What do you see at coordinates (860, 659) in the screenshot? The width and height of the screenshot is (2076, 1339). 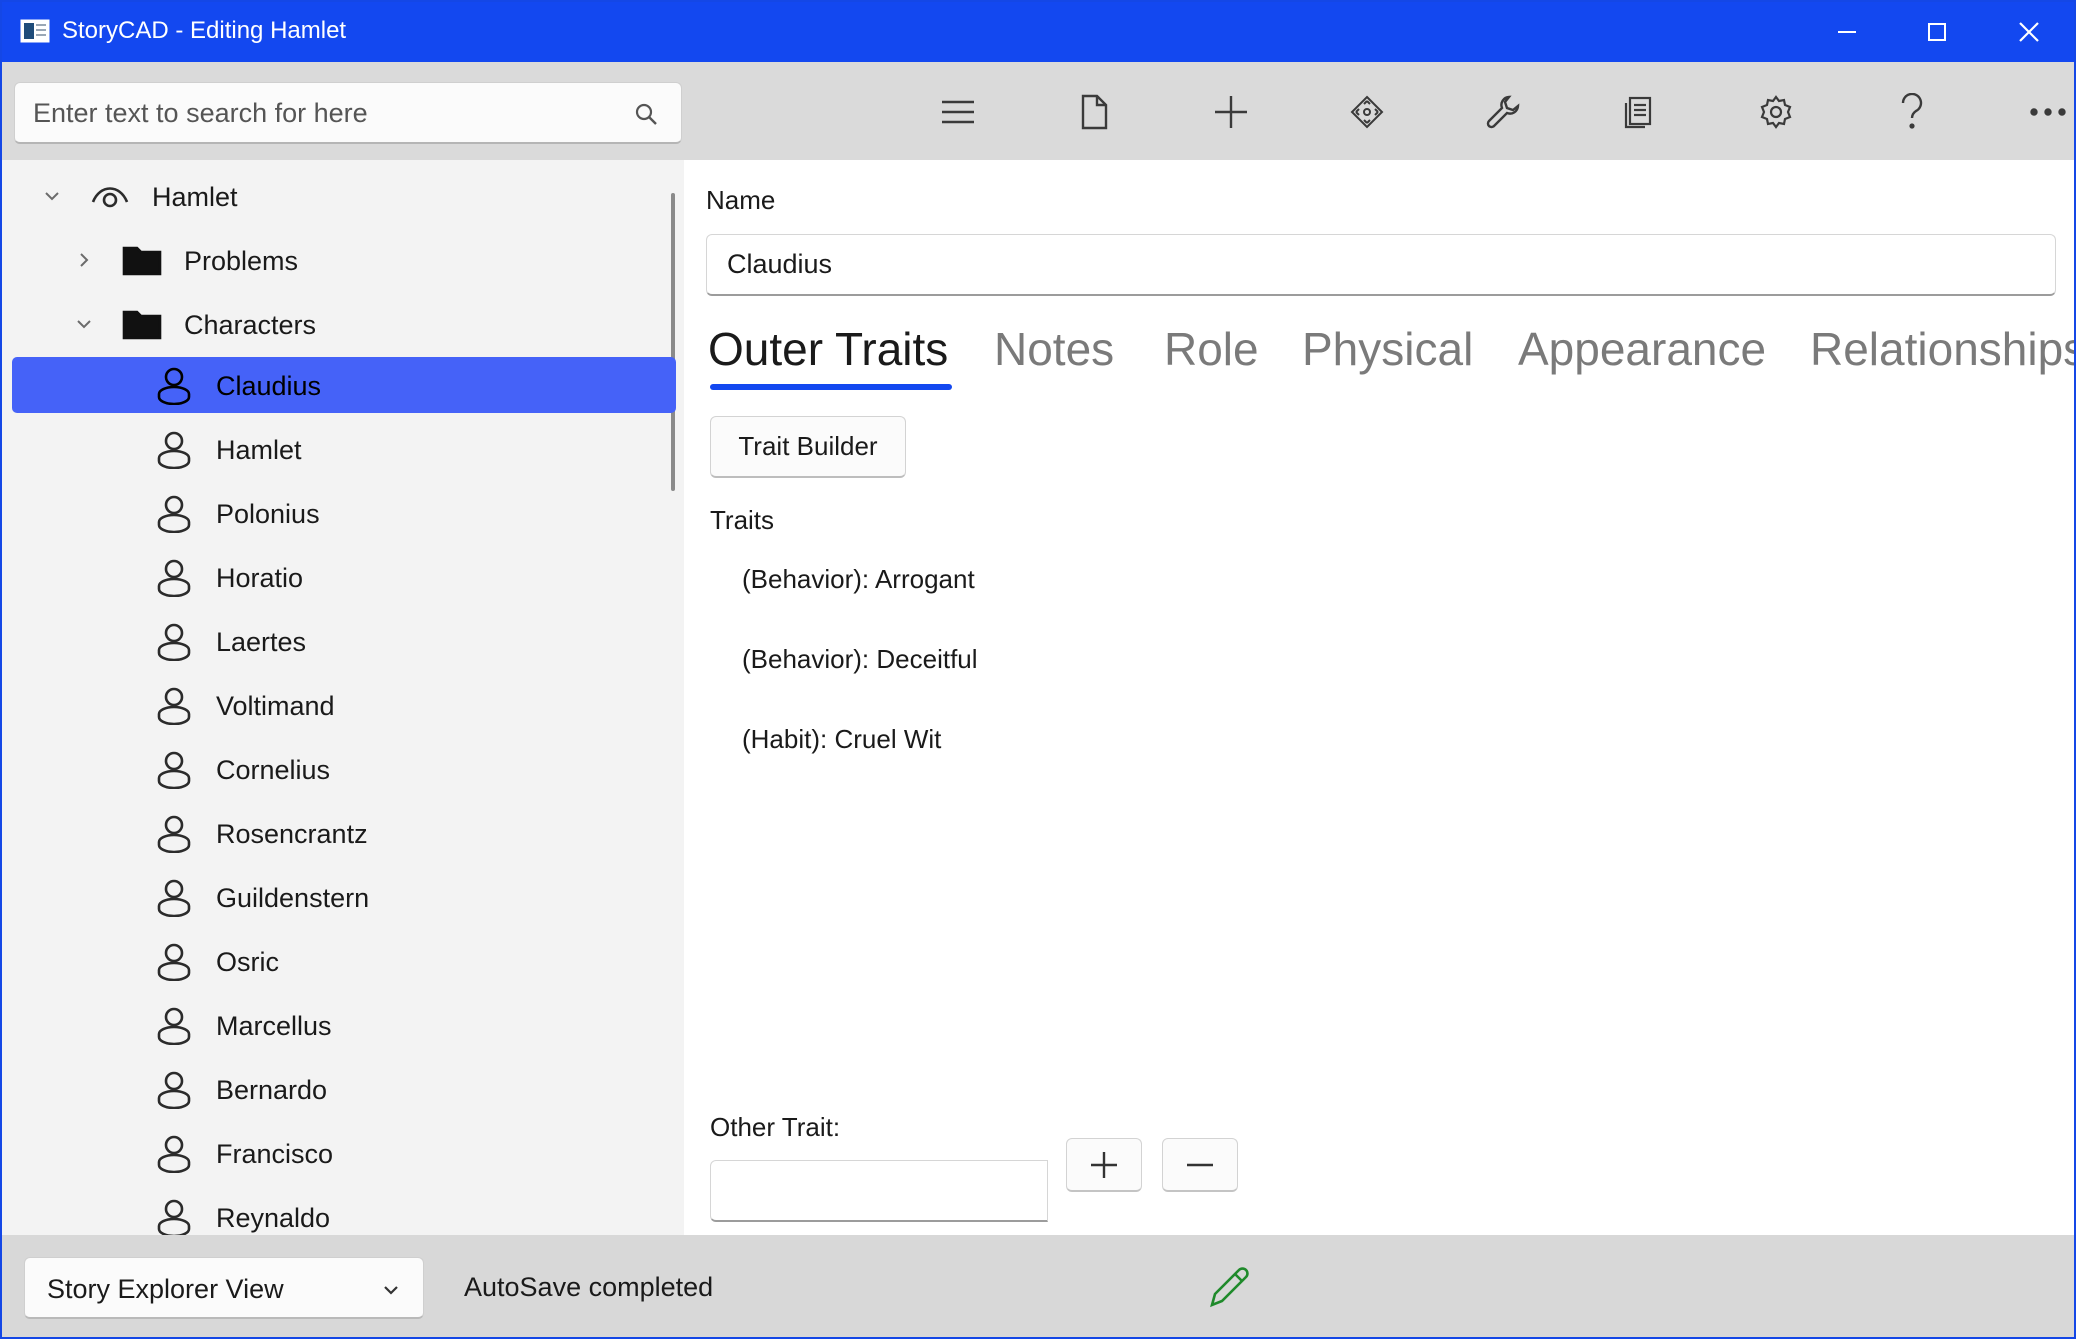 I see `trait-list-item: (Behavior): Deceitful` at bounding box center [860, 659].